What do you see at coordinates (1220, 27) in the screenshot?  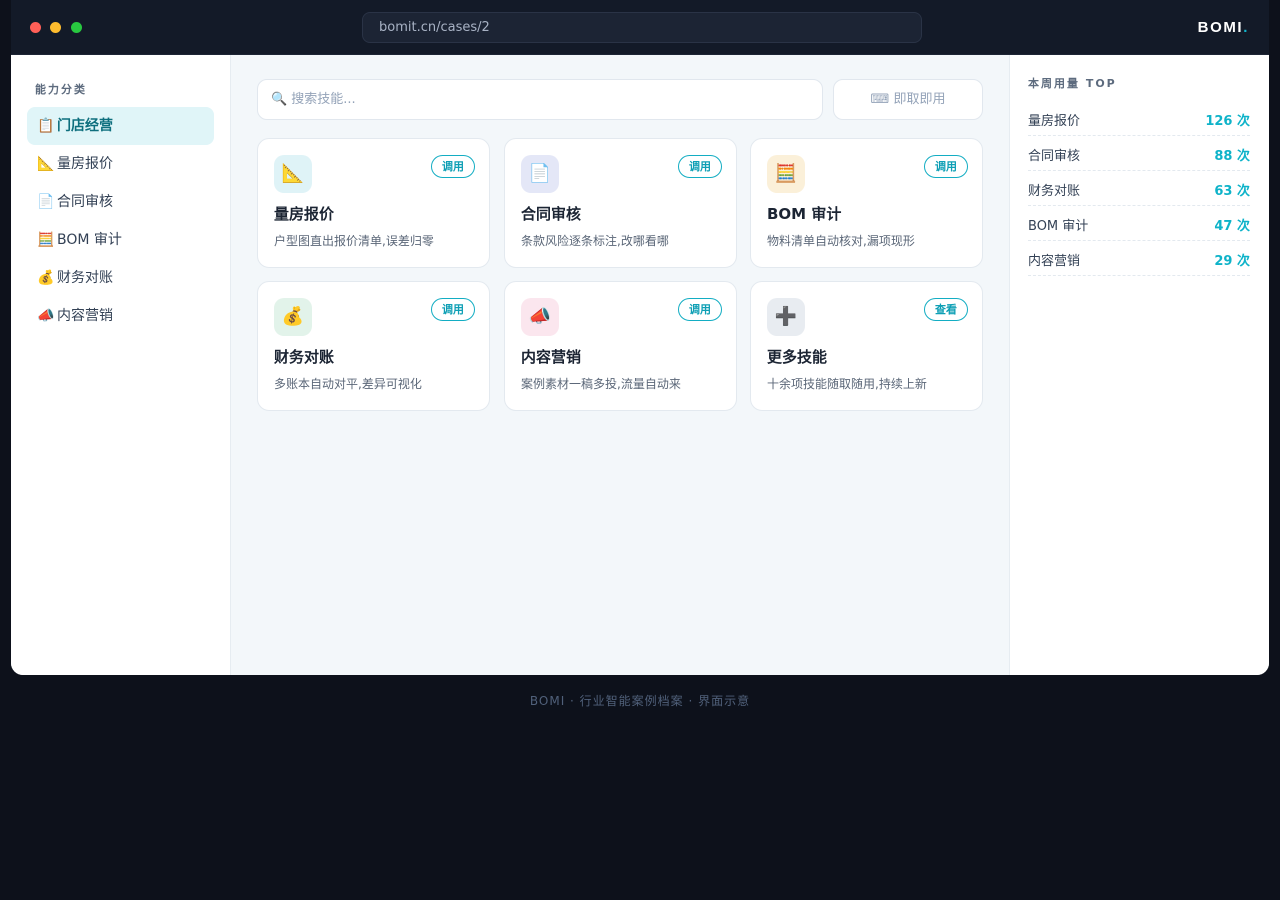 I see `brand-name: BOMI` at bounding box center [1220, 27].